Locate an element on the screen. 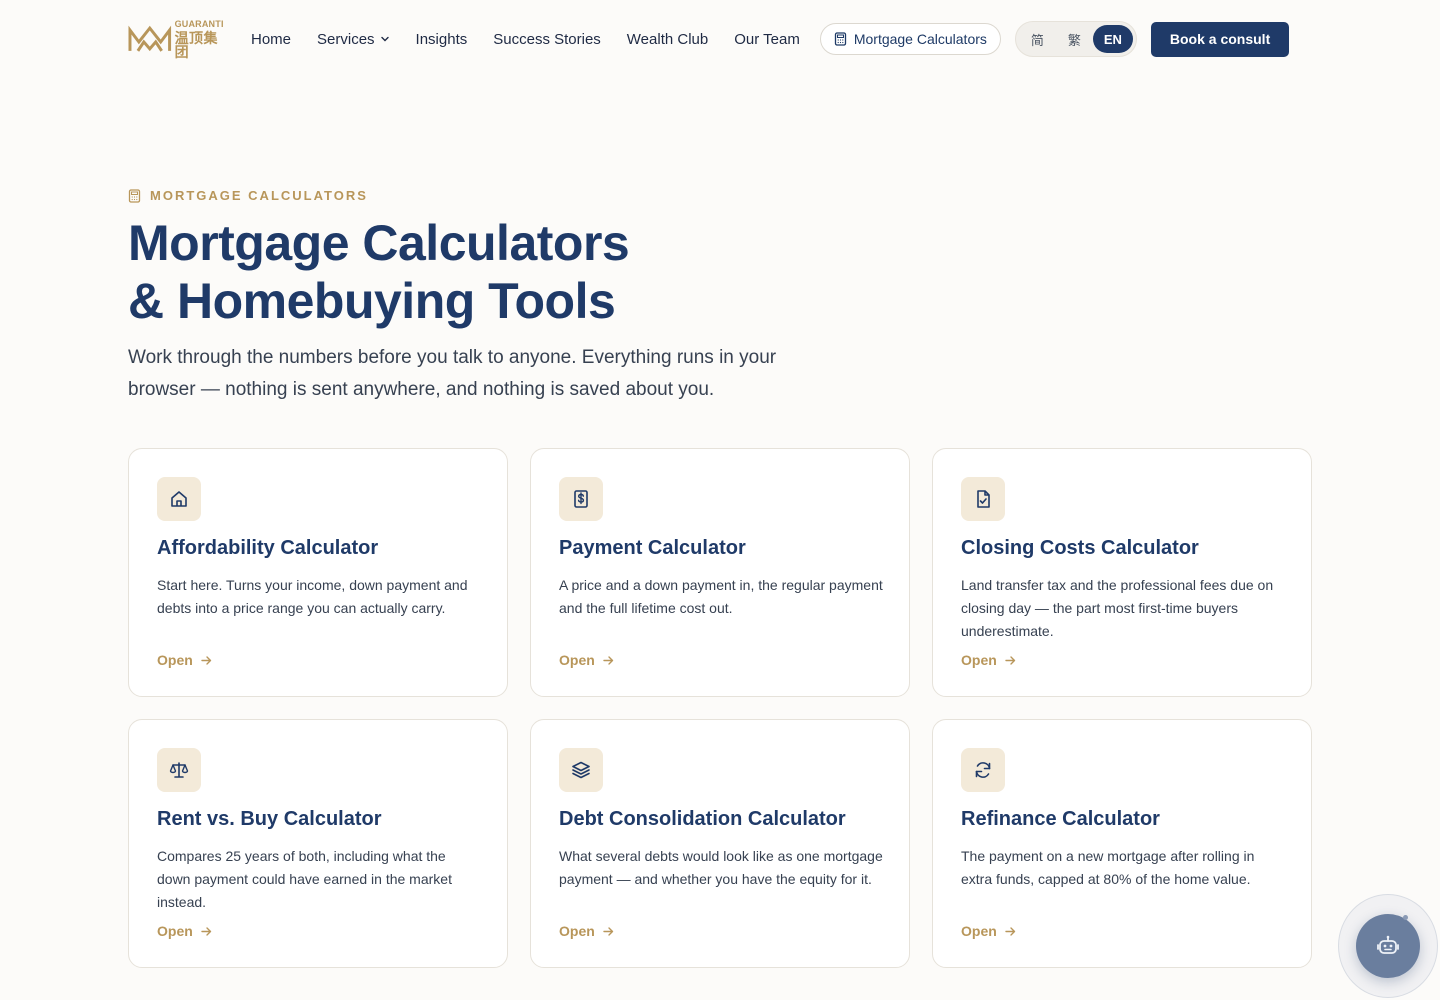 The height and width of the screenshot is (1000, 1440). card-title: Closing Costs Calculator is located at coordinates (1080, 548).